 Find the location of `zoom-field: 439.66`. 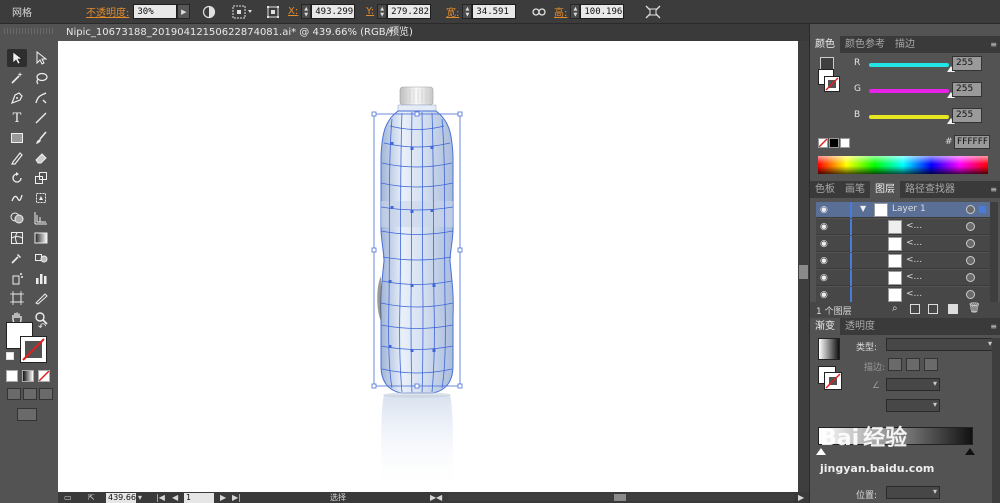

zoom-field: 439.66 is located at coordinates (121, 498).